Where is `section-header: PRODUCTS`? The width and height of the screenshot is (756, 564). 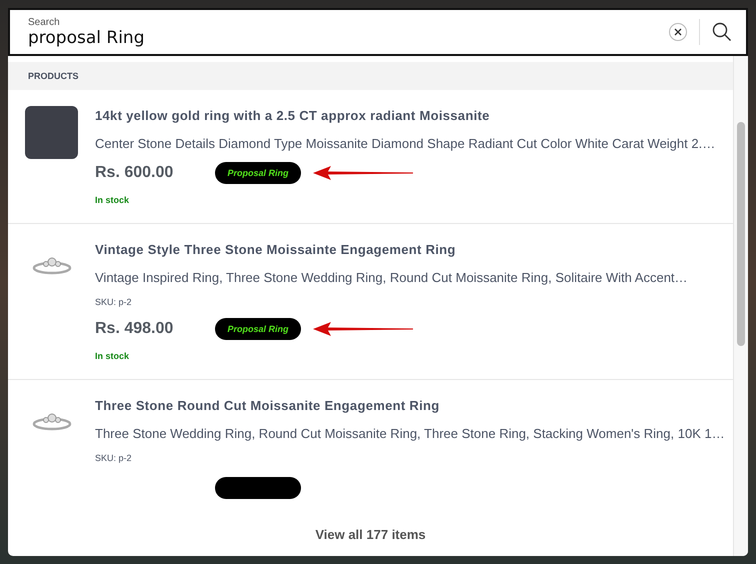 section-header: PRODUCTS is located at coordinates (370, 76).